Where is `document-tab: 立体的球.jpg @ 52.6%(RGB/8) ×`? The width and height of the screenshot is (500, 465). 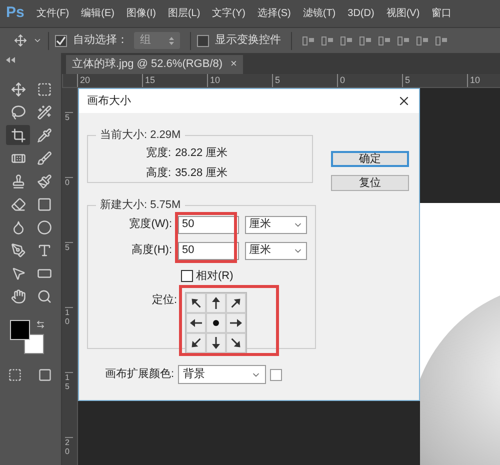
document-tab: 立体的球.jpg @ 52.6%(RGB/8) × is located at coordinates (154, 64).